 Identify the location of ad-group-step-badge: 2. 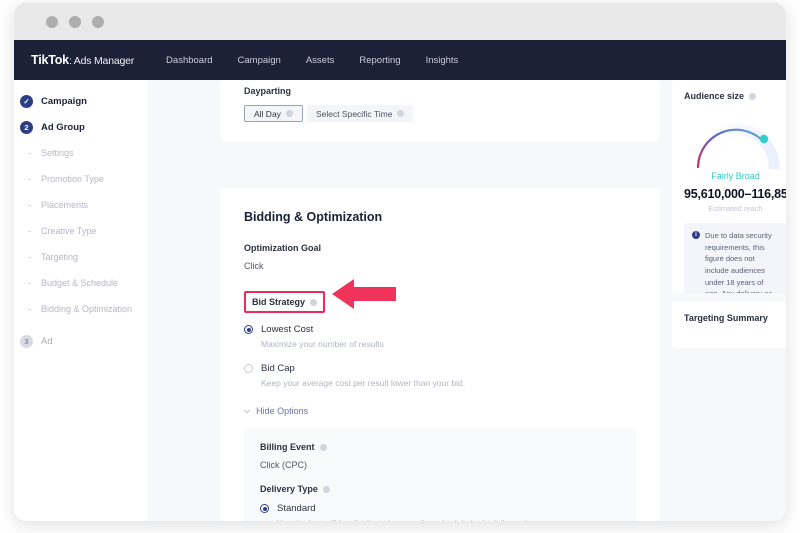
(26, 127).